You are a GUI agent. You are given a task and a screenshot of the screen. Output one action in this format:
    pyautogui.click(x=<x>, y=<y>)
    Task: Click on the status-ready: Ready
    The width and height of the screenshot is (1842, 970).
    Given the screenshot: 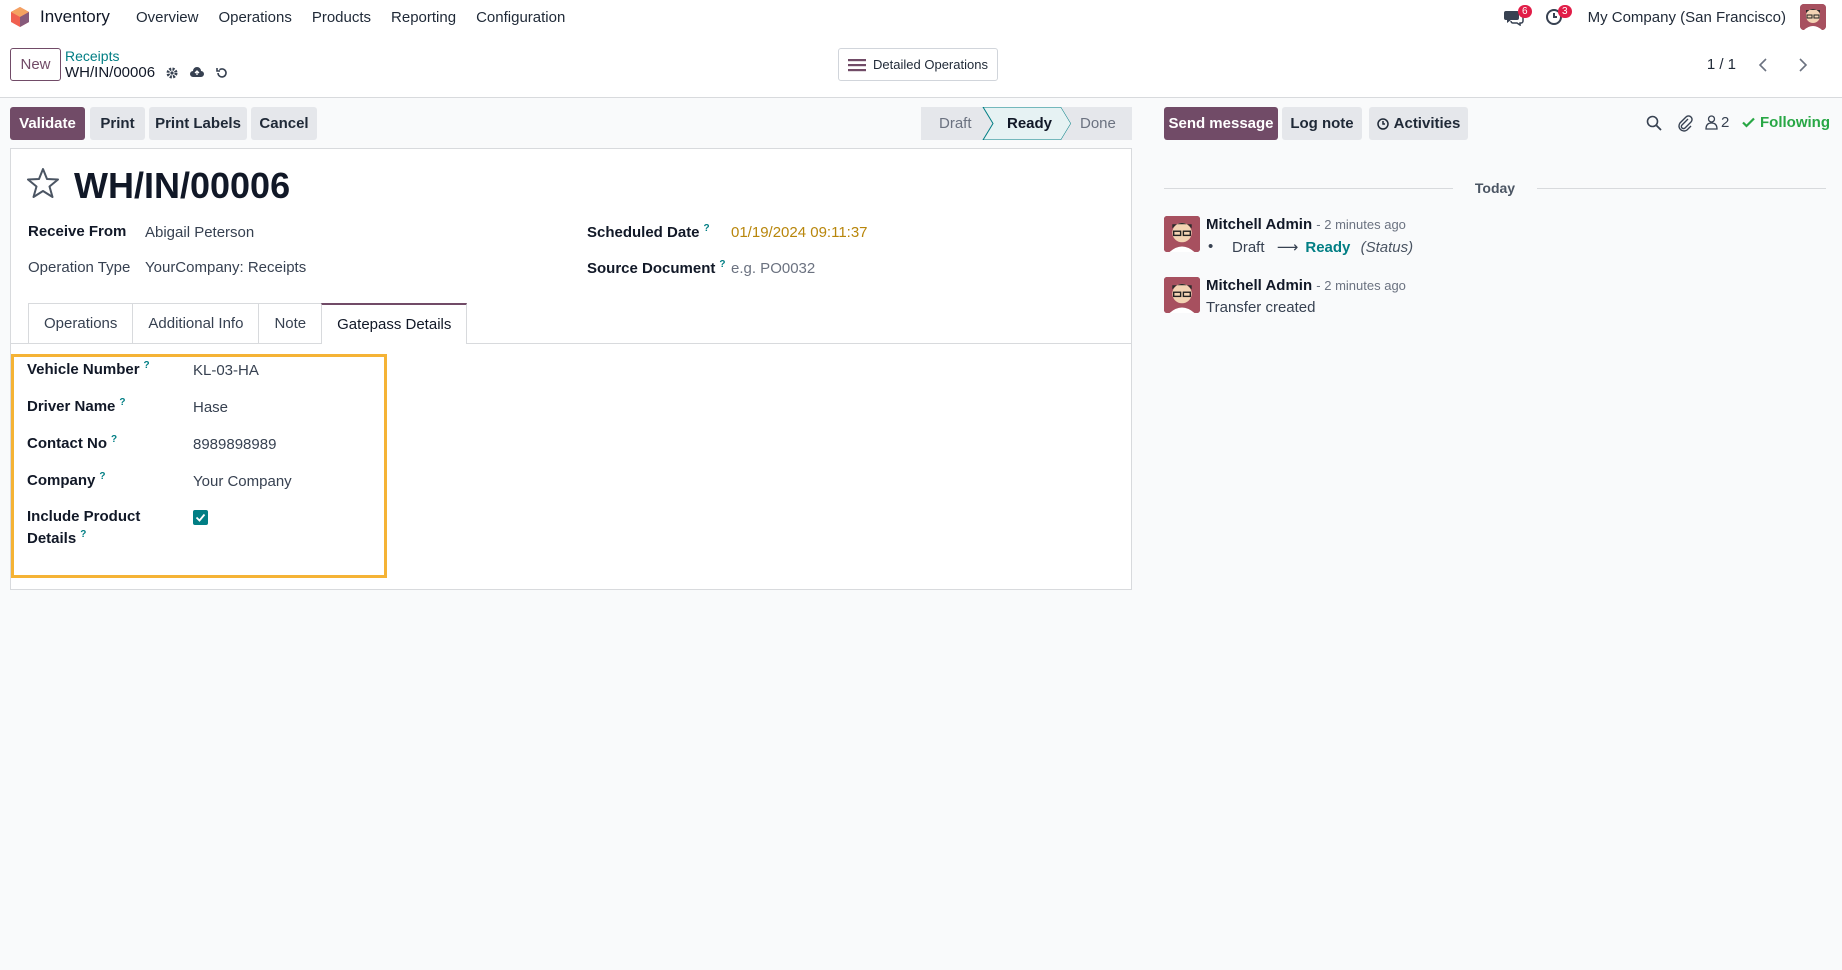 What is the action you would take?
    pyautogui.click(x=1030, y=123)
    